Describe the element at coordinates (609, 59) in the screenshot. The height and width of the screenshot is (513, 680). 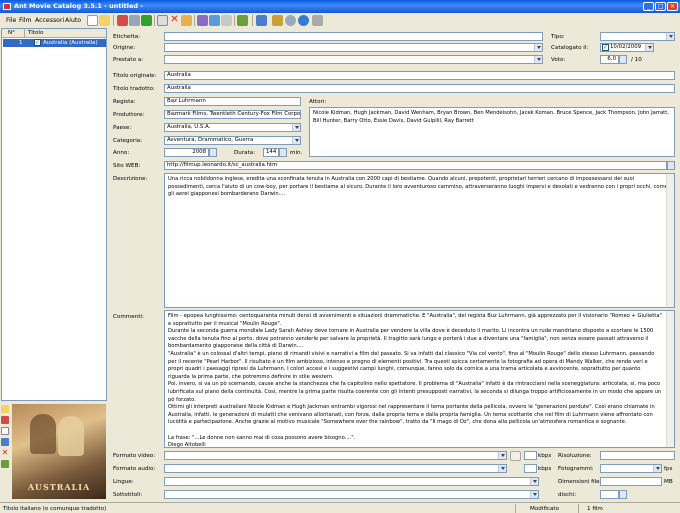
I see `voto-field: 6,0` at that location.